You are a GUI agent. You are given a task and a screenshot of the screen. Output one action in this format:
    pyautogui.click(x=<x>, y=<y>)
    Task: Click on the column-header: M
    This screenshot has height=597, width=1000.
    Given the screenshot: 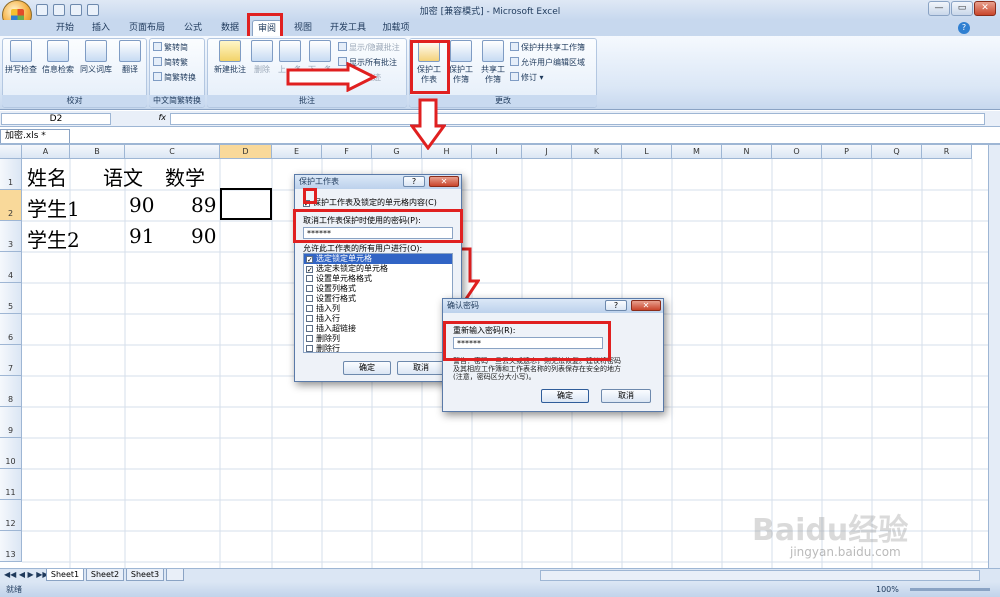 What is the action you would take?
    pyautogui.click(x=697, y=152)
    